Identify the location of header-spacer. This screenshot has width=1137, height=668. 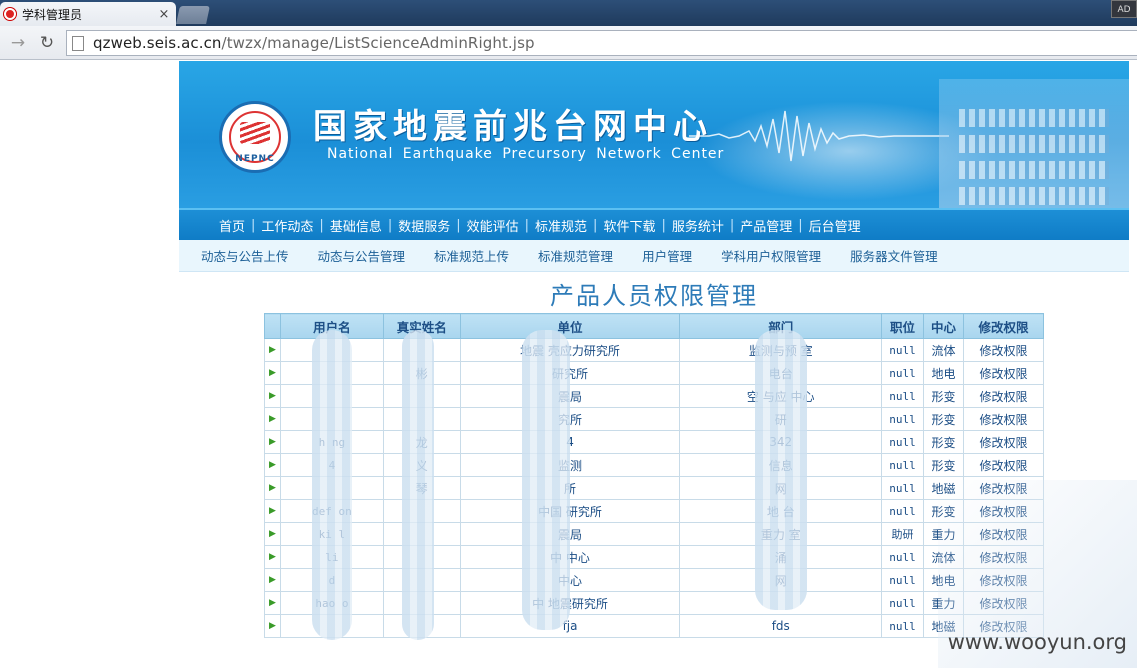
(272, 326).